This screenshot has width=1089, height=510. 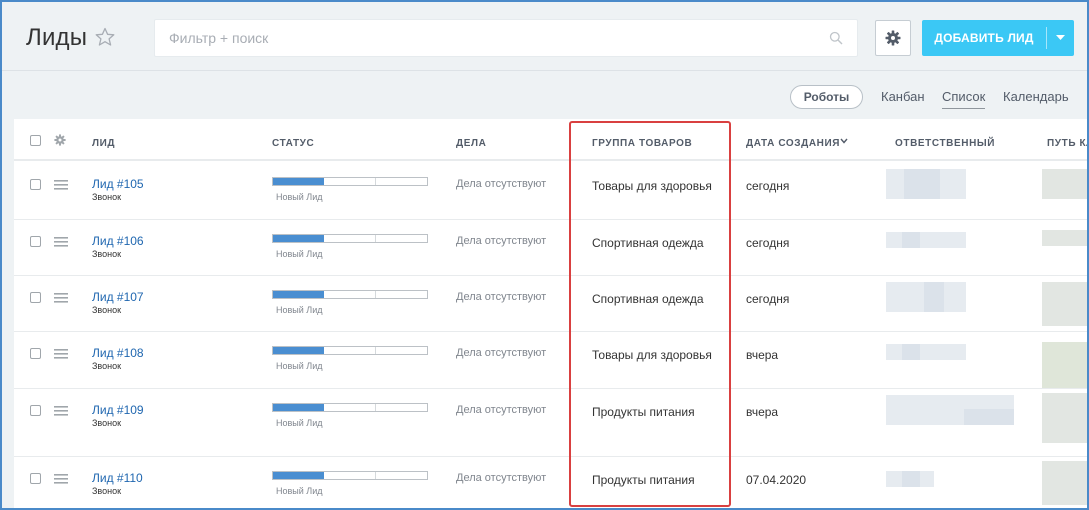 What do you see at coordinates (844, 141) in the screenshot?
I see `sort-arrow-icon` at bounding box center [844, 141].